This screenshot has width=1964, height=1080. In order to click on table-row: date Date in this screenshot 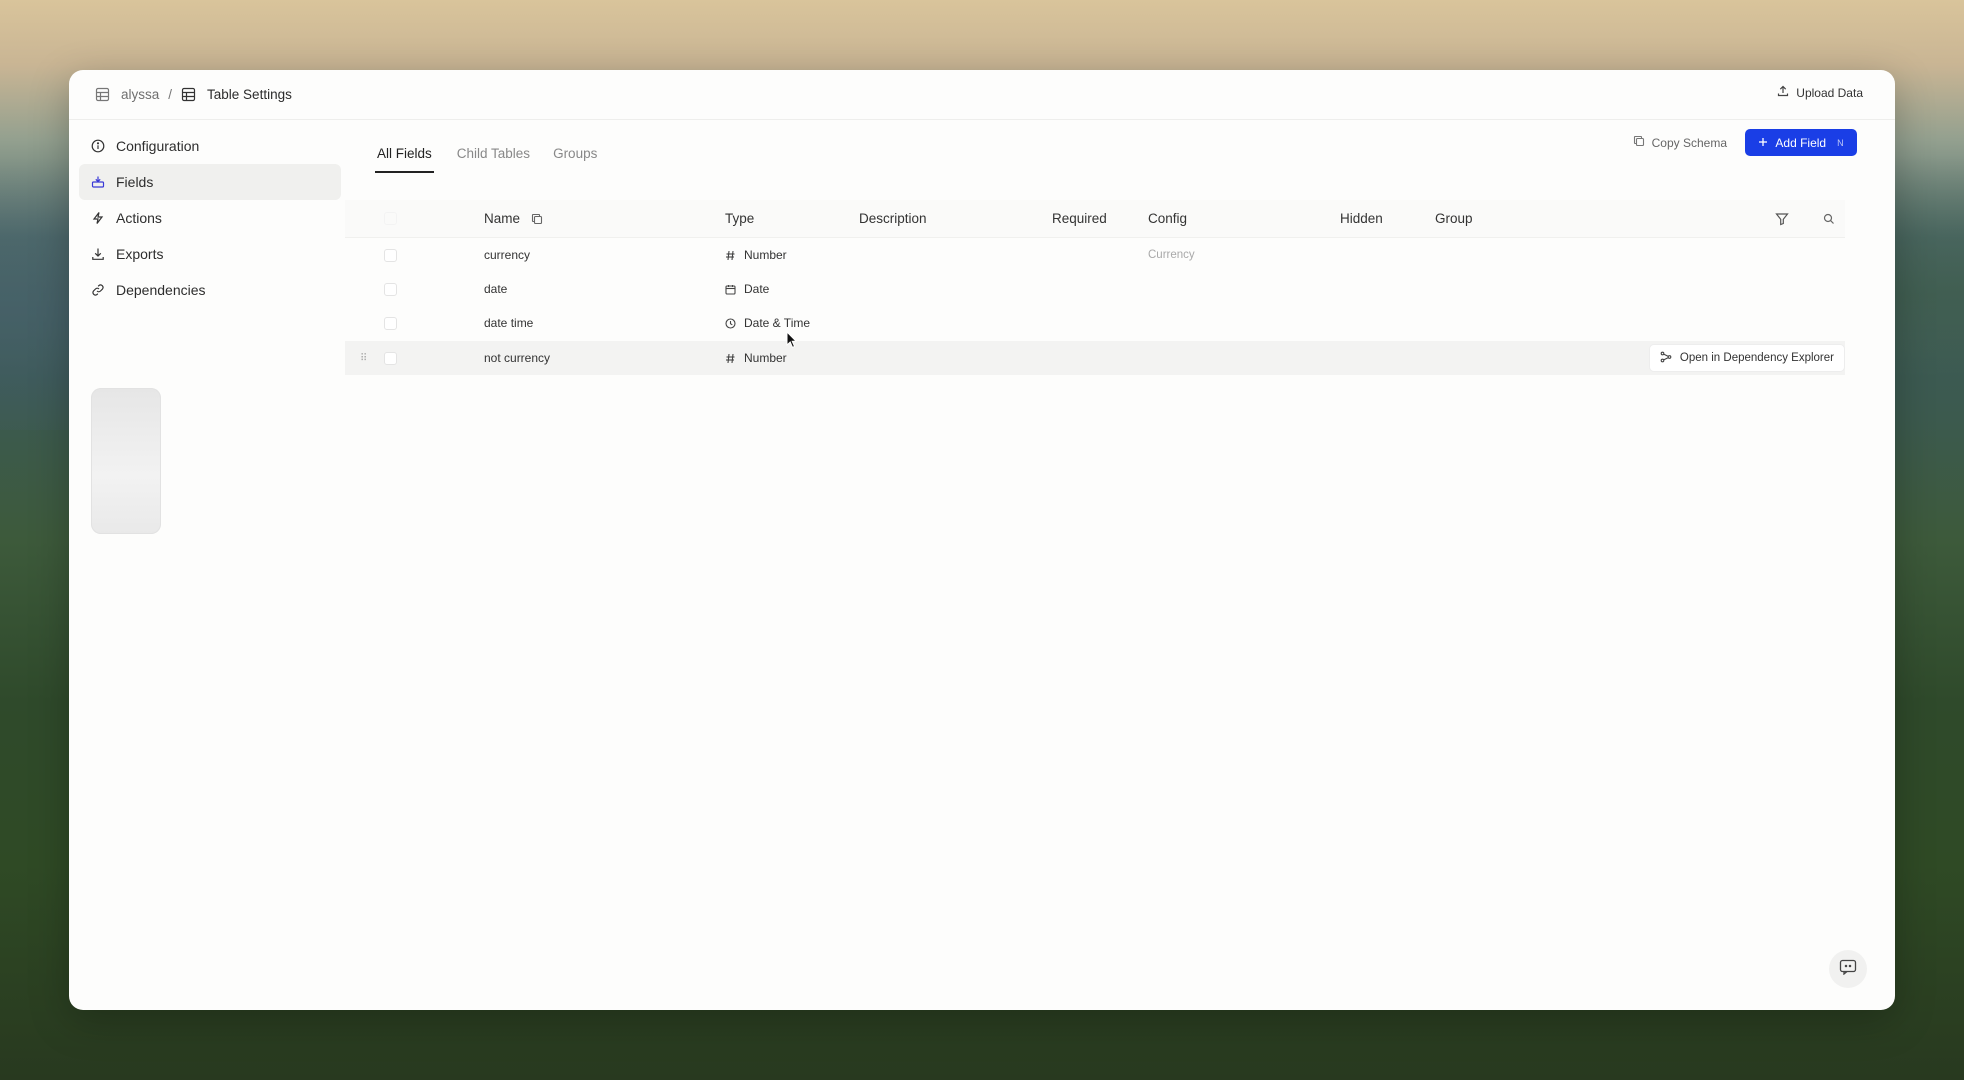, I will do `click(1095, 289)`.